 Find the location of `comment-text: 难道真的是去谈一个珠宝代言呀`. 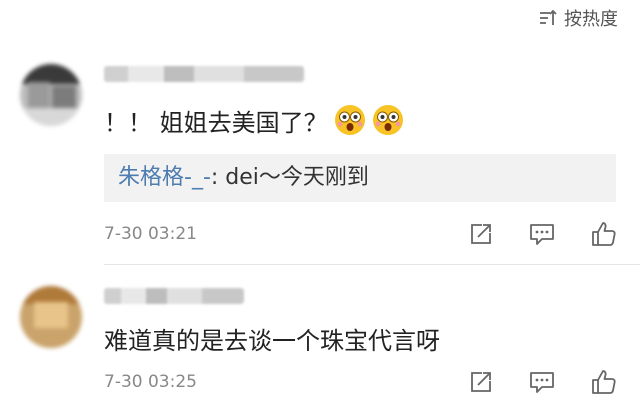

comment-text: 难道真的是去谈一个珠宝代言呀 is located at coordinates (272, 338).